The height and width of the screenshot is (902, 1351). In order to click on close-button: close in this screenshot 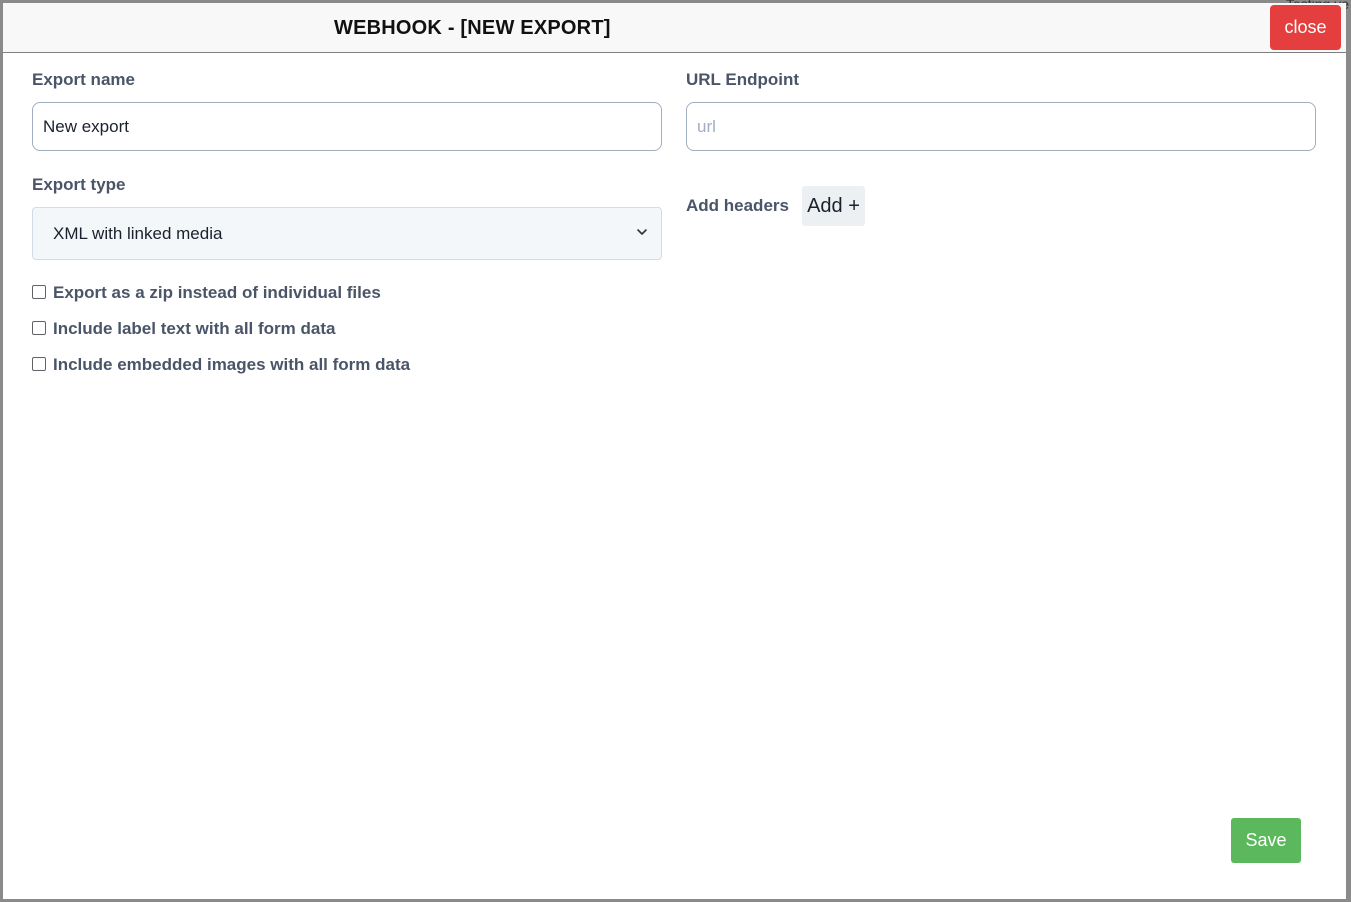, I will do `click(1305, 27)`.